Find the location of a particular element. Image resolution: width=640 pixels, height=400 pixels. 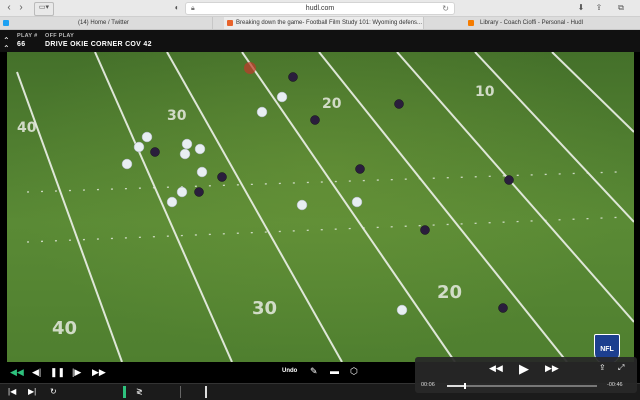

progress-track is located at coordinates (522, 386).